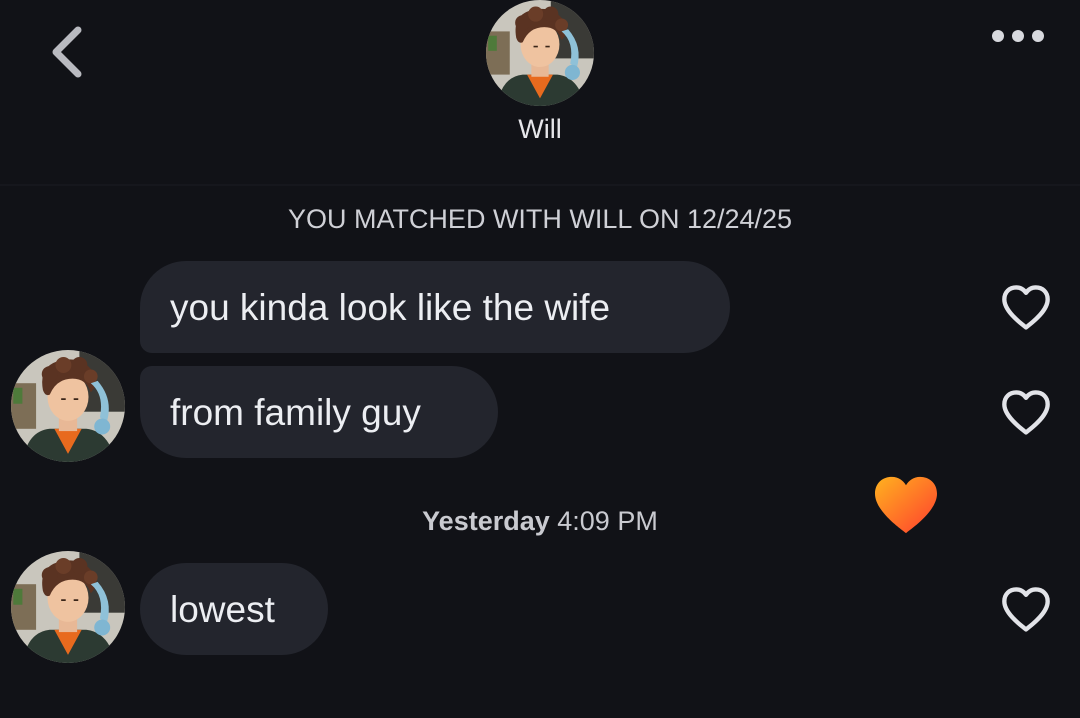 Image resolution: width=1080 pixels, height=718 pixels. Describe the element at coordinates (486, 521) in the screenshot. I see `timestamp-day: Yesterday` at that location.